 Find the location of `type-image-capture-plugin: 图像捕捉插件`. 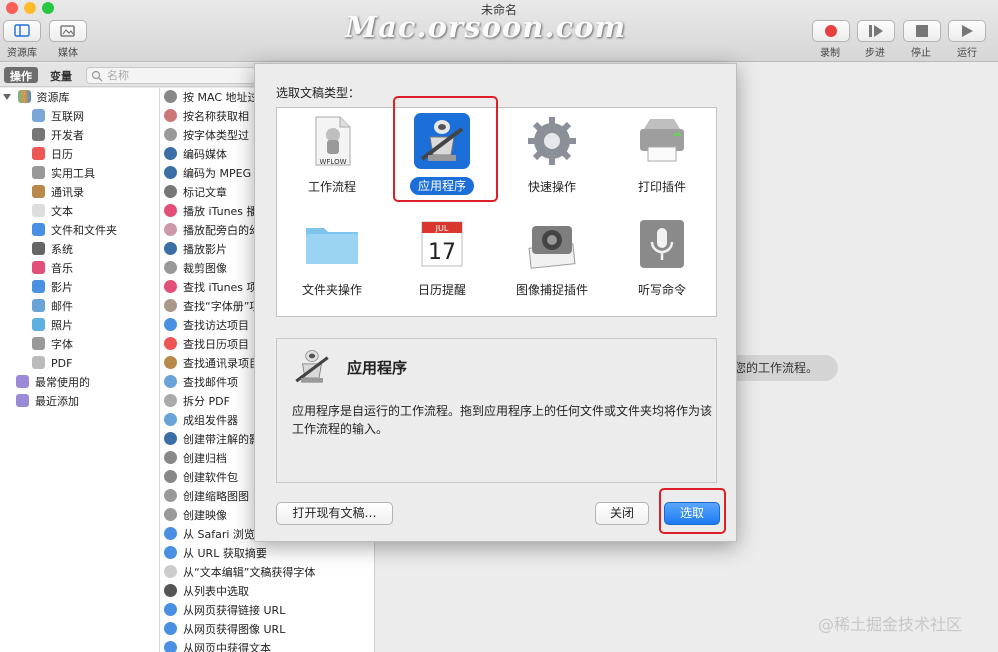

type-image-capture-plugin: 图像捕捉插件 is located at coordinates (552, 262).